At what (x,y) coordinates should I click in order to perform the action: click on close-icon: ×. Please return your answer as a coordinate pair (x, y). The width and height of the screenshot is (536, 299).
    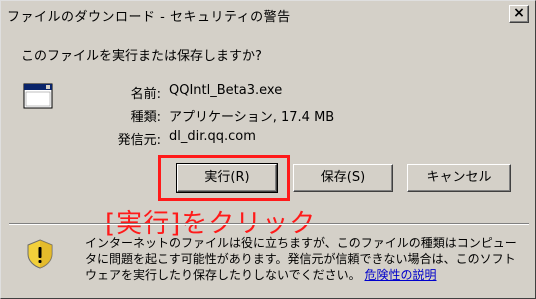
    Looking at the image, I should click on (519, 13).